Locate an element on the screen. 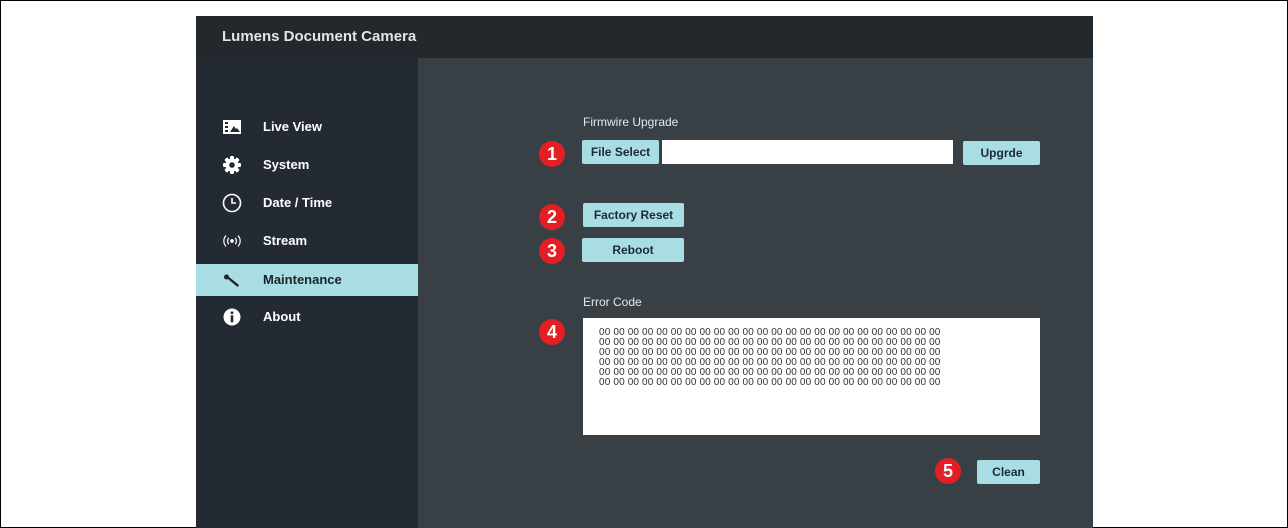 This screenshot has height=528, width=1288. reboot-button: Reboot is located at coordinates (633, 250).